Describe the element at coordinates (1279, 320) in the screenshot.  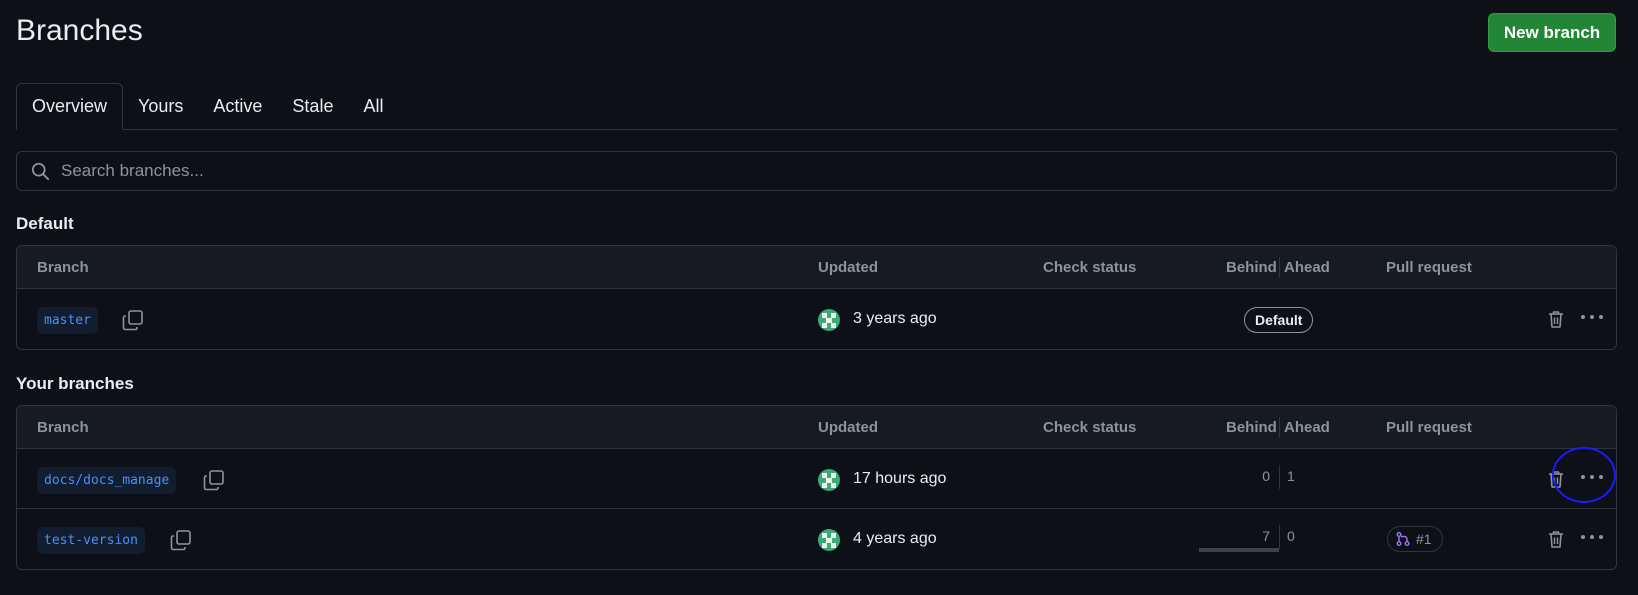
I see `default-badge: Default` at that location.